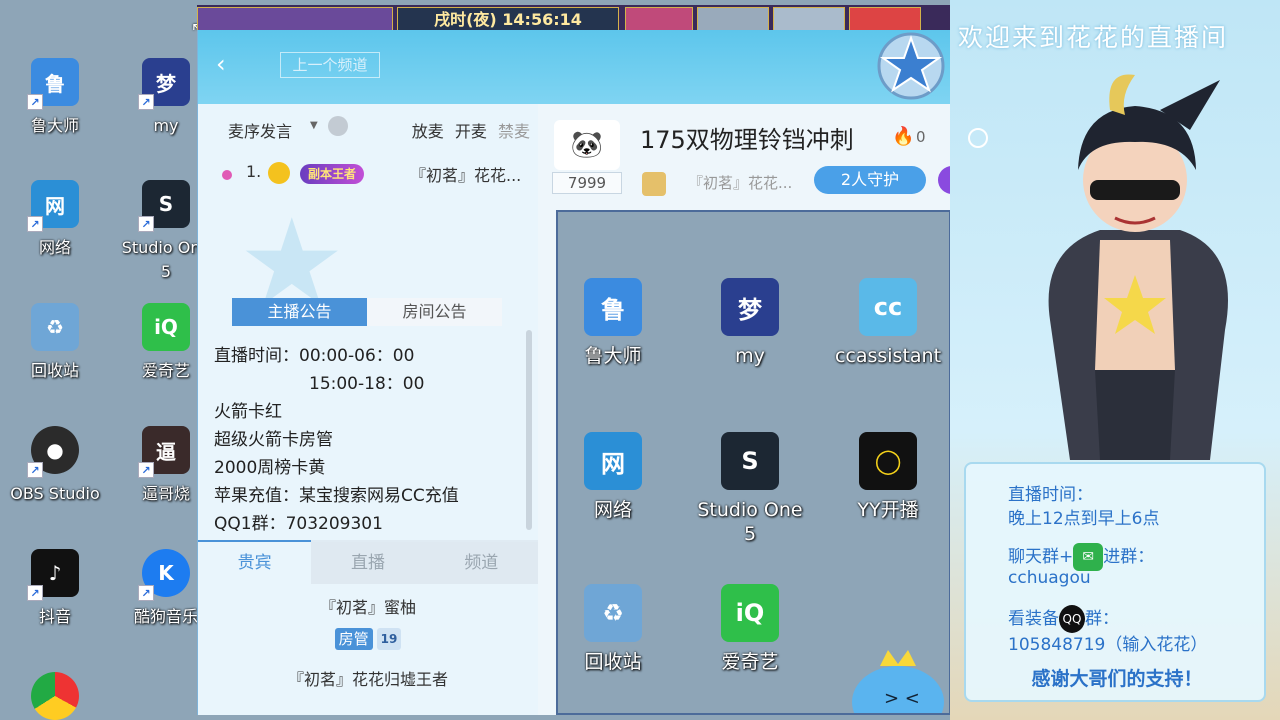 The height and width of the screenshot is (720, 1280). What do you see at coordinates (255, 562) in the screenshot?
I see `tab-vip: 贵宾` at bounding box center [255, 562].